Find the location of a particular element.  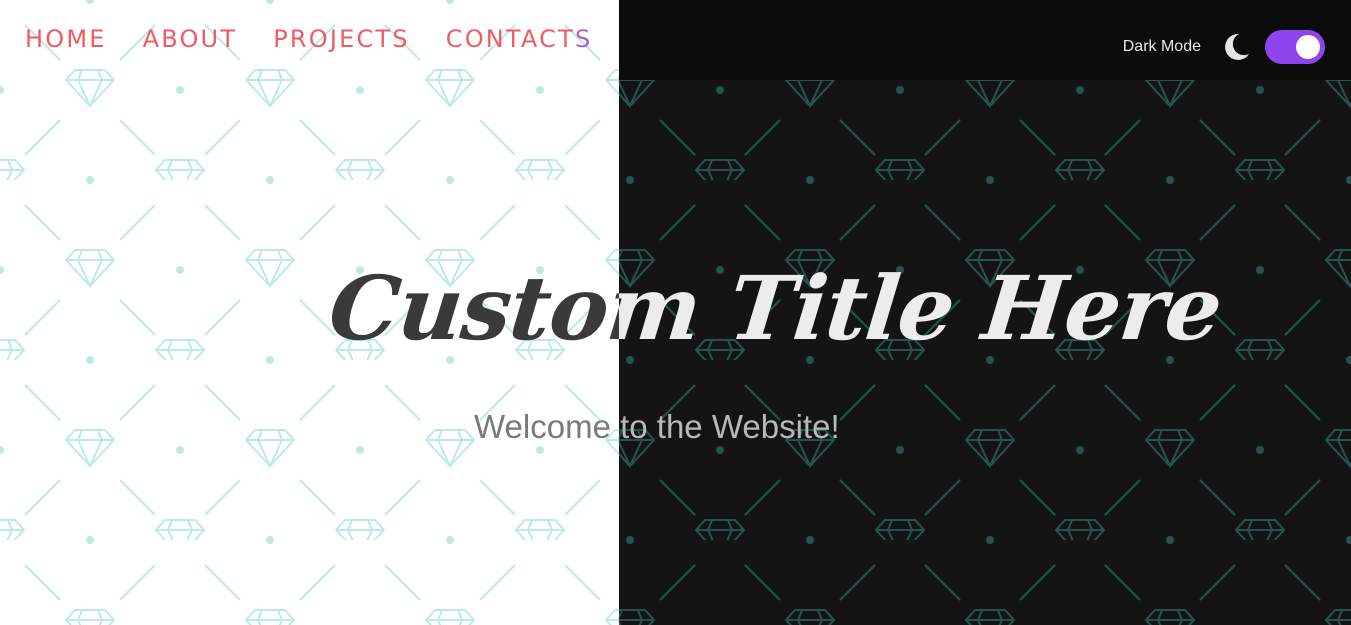

hero-subtitle-text-dark: Welcome to the Website! is located at coordinates (729, 426).